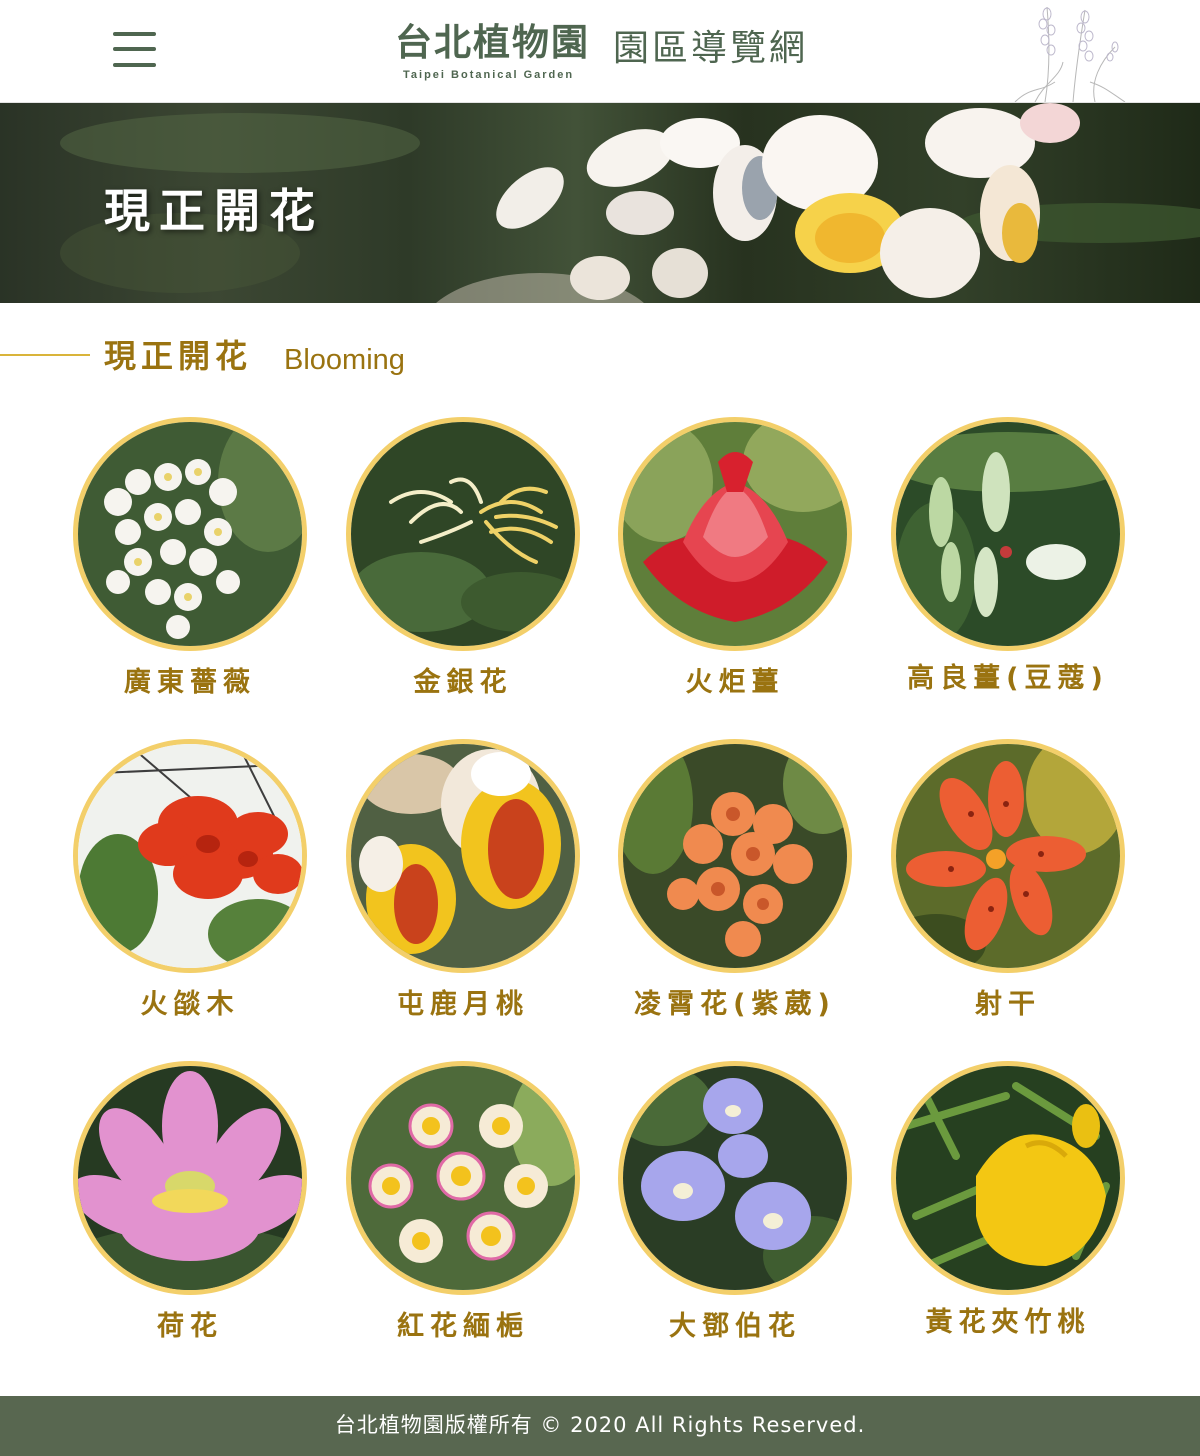 The image size is (1200, 1456). What do you see at coordinates (735, 1327) in the screenshot?
I see `flower-name: 大鄧伯花` at bounding box center [735, 1327].